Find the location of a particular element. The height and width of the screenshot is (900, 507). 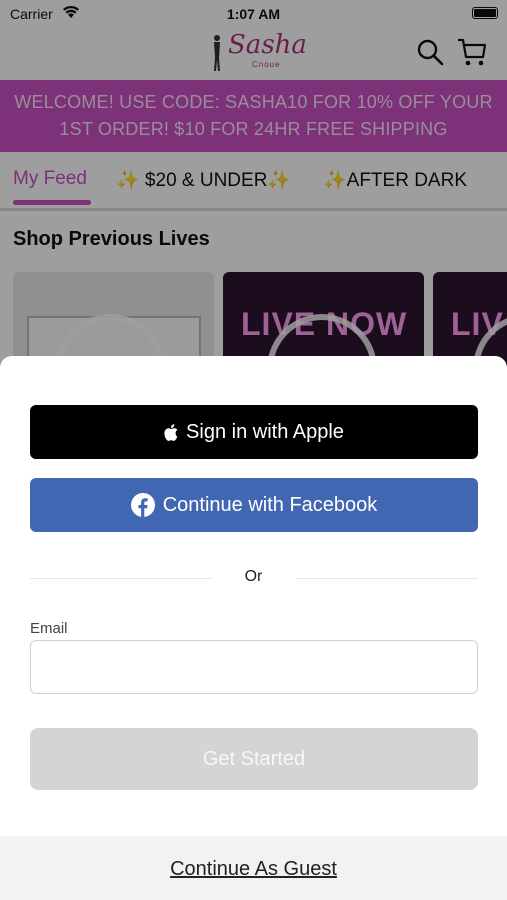

email-field is located at coordinates (254, 667).